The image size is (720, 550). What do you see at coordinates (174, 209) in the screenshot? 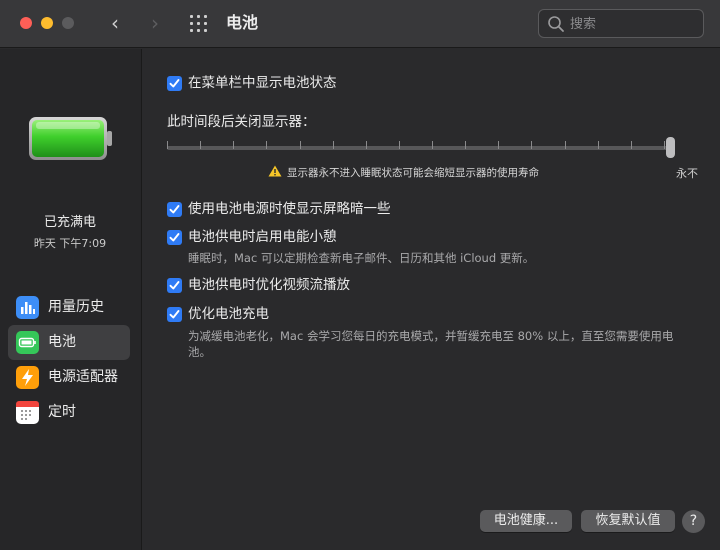
I see `dim-display-checkbox` at bounding box center [174, 209].